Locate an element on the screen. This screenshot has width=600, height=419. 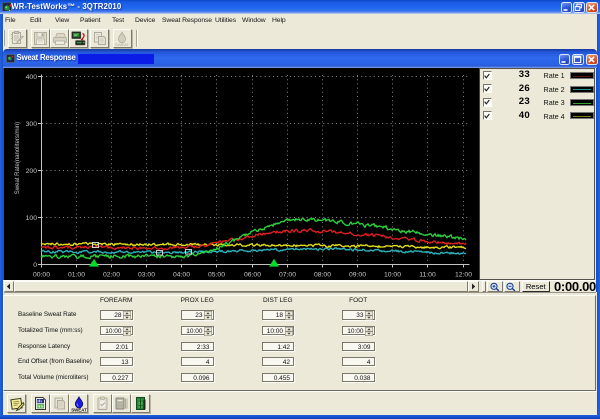
svg-text: 11:00 is located at coordinates (427, 275).